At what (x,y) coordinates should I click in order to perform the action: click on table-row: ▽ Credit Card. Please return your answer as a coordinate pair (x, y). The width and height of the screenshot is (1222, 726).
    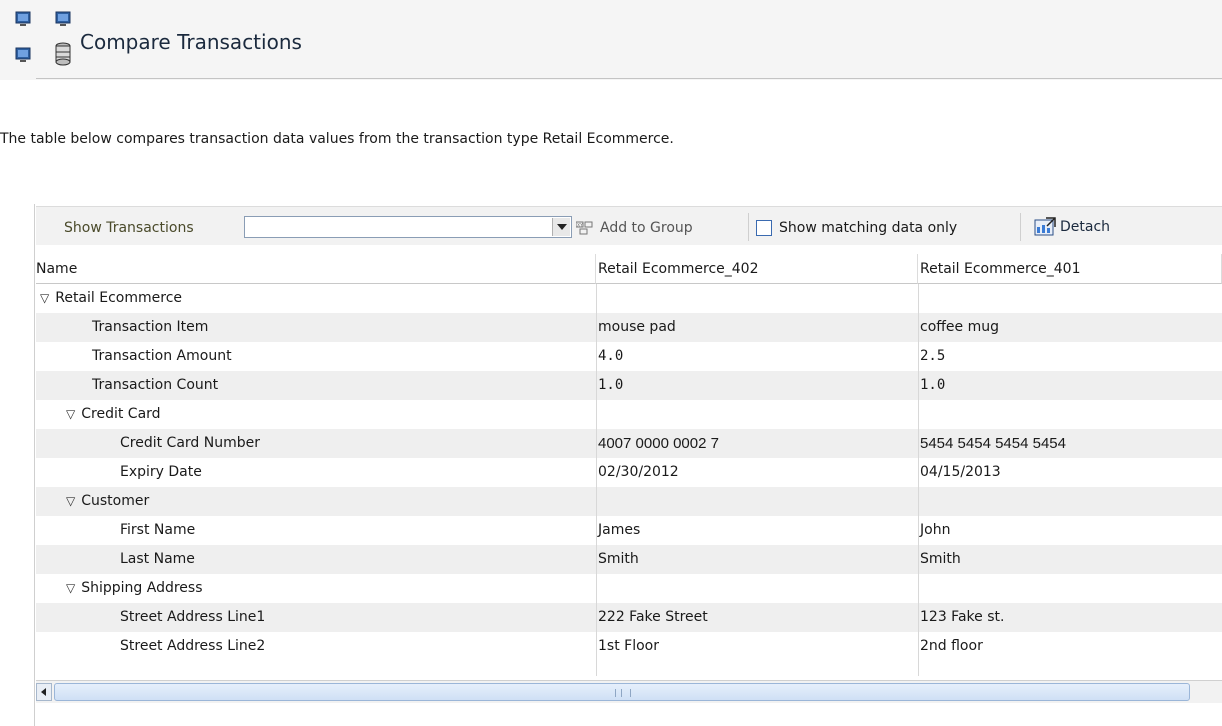
    Looking at the image, I should click on (629, 414).